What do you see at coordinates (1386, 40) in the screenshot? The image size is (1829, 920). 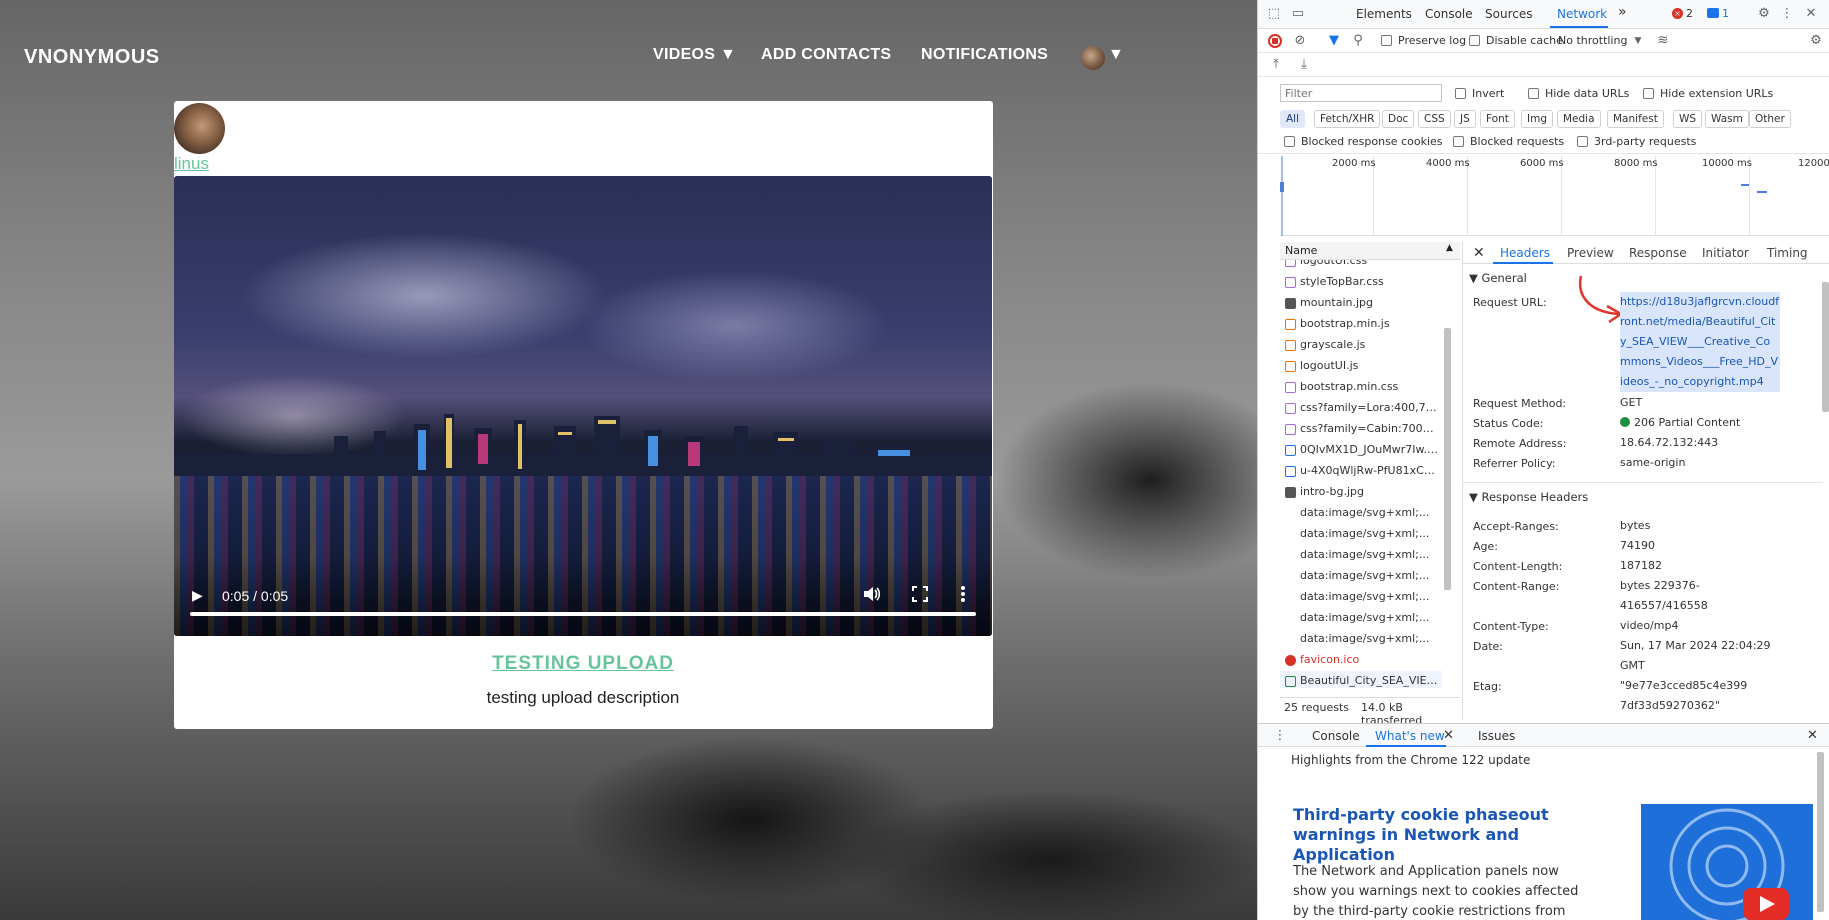 I see `preserve-log-checkbox` at bounding box center [1386, 40].